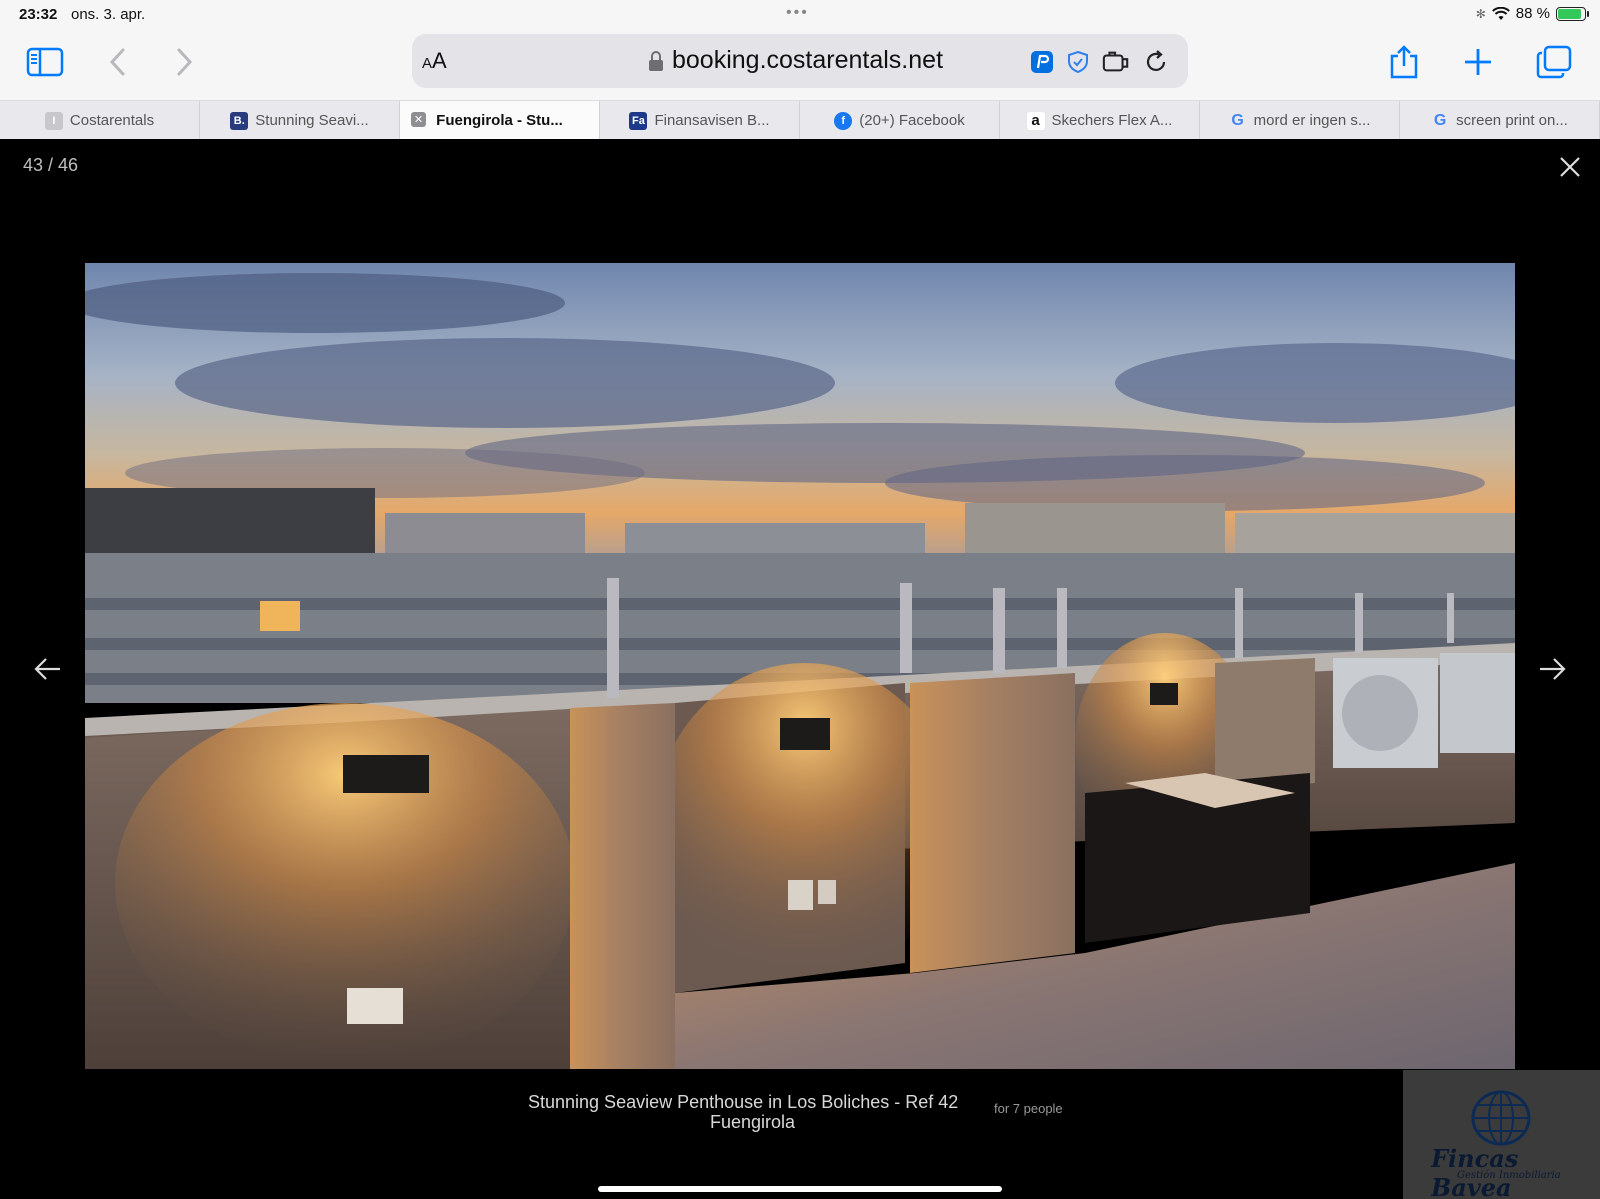 The height and width of the screenshot is (1199, 1600). I want to click on status-date: ons. 3. apr., so click(108, 14).